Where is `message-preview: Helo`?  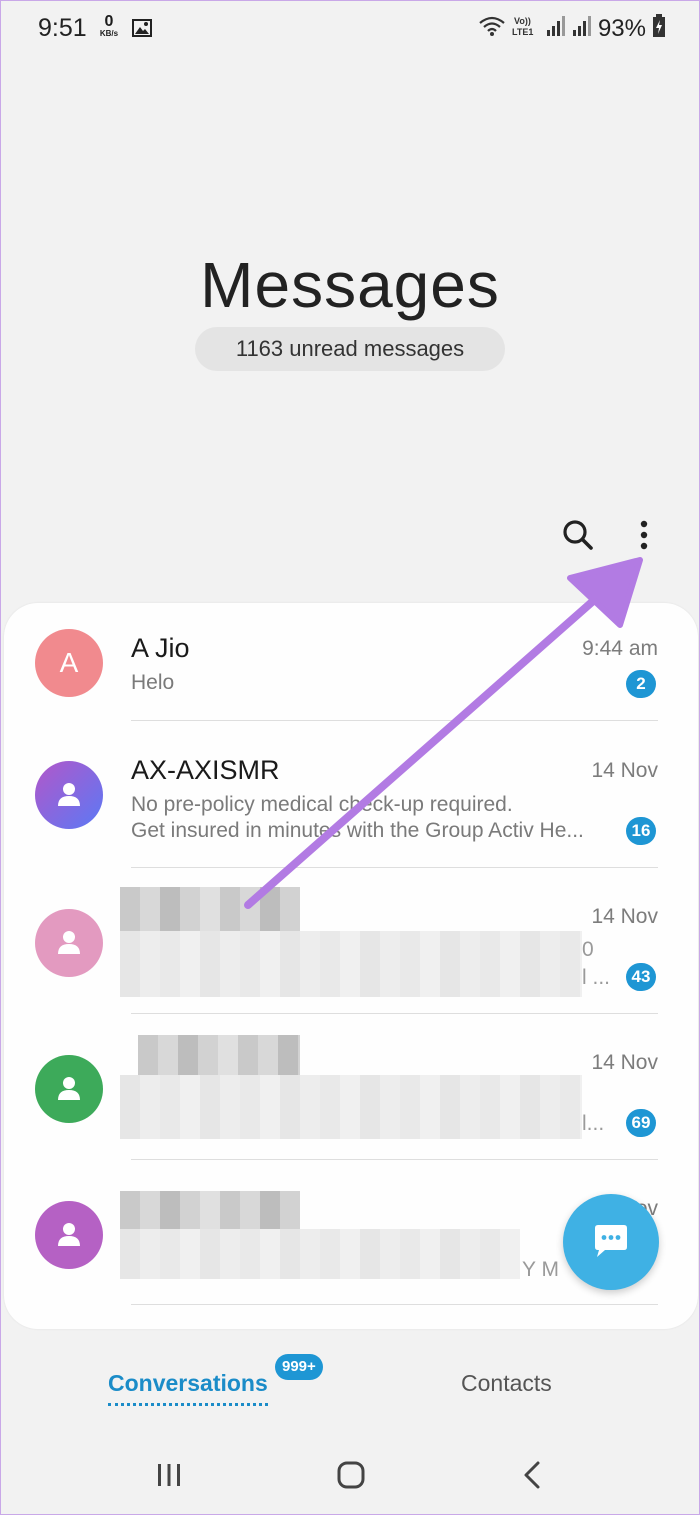
message-preview: Helo is located at coordinates (153, 682).